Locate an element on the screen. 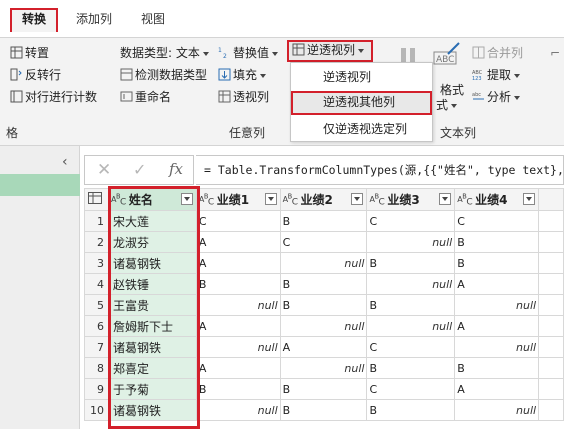 The width and height of the screenshot is (564, 429). name-cell: 王富贵 is located at coordinates (152, 305).